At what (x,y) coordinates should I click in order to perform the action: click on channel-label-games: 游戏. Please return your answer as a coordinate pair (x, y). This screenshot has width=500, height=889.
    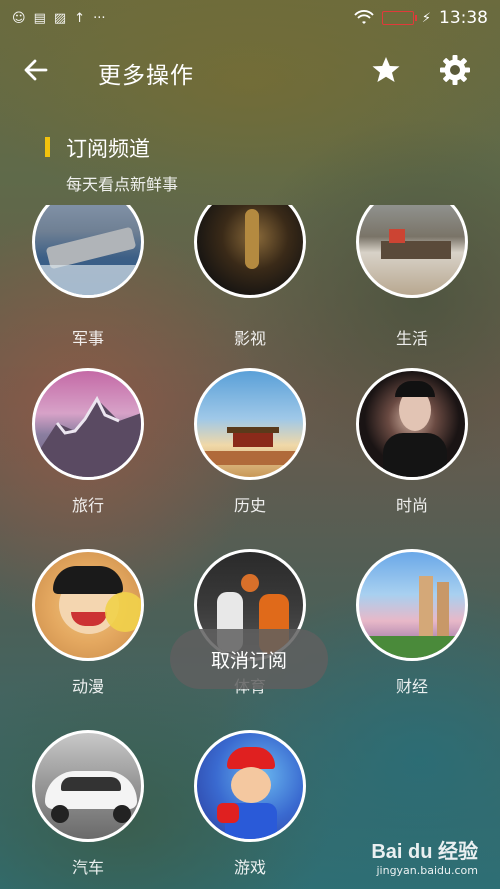
    Looking at the image, I should click on (249, 867).